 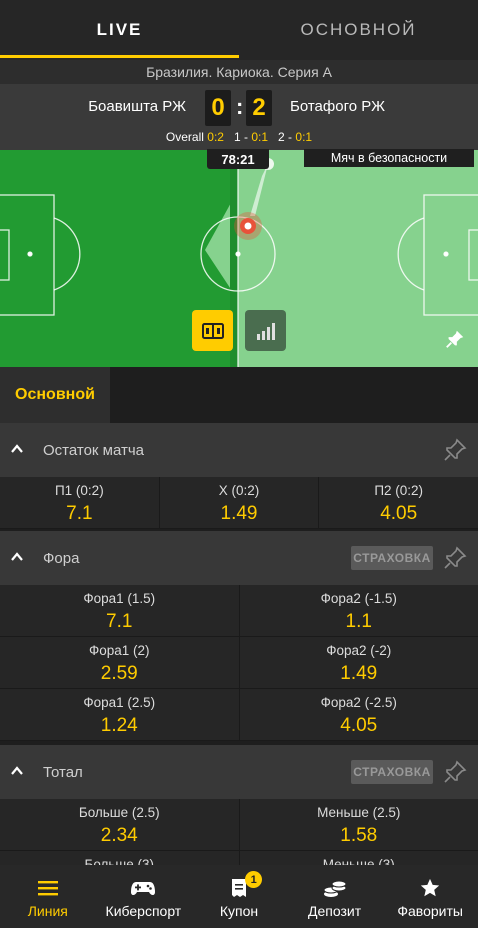 I want to click on section-title: Тотал, so click(x=63, y=772).